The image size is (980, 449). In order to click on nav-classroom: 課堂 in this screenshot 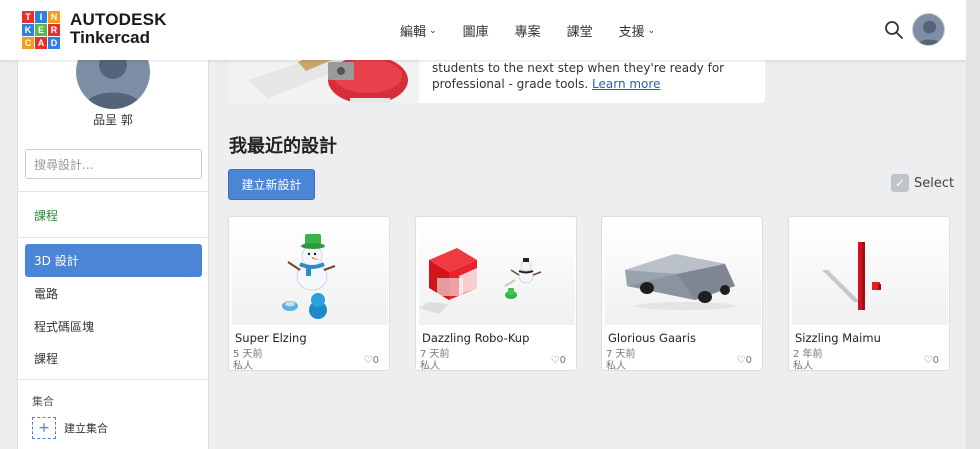, I will do `click(580, 30)`.